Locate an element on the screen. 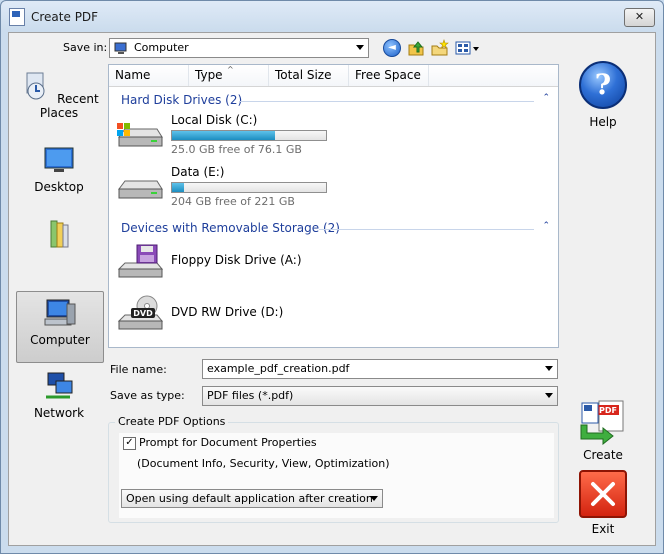 The image size is (664, 554). new-folder-icon is located at coordinates (440, 47).